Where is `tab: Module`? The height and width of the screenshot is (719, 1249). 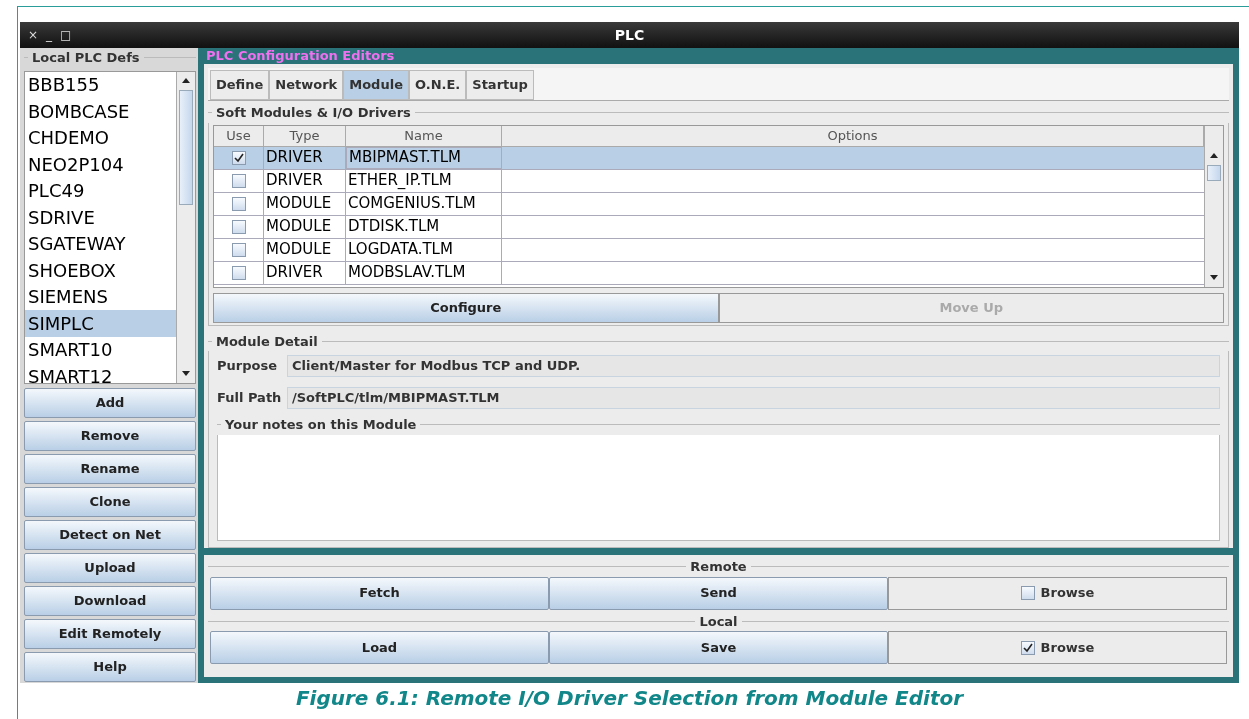
tab: Module is located at coordinates (376, 85).